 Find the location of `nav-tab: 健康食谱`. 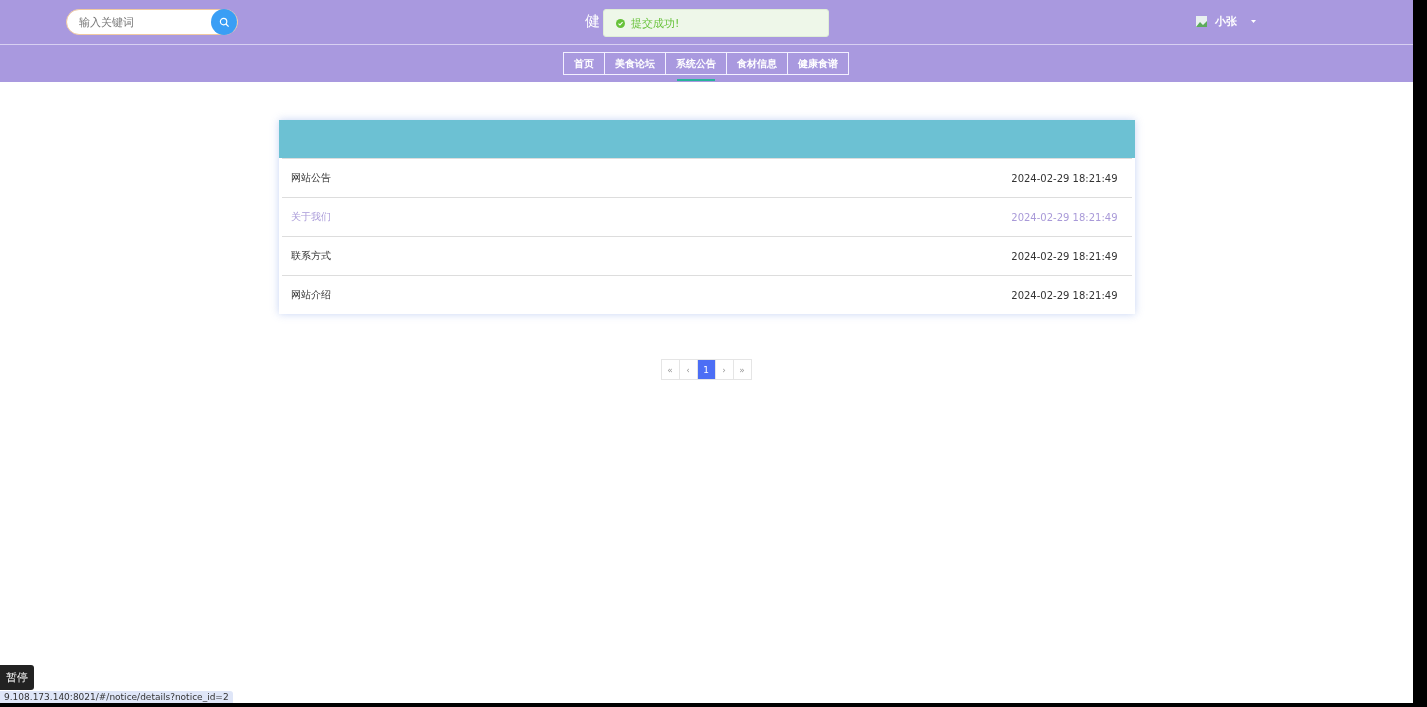

nav-tab: 健康食谱 is located at coordinates (818, 63).